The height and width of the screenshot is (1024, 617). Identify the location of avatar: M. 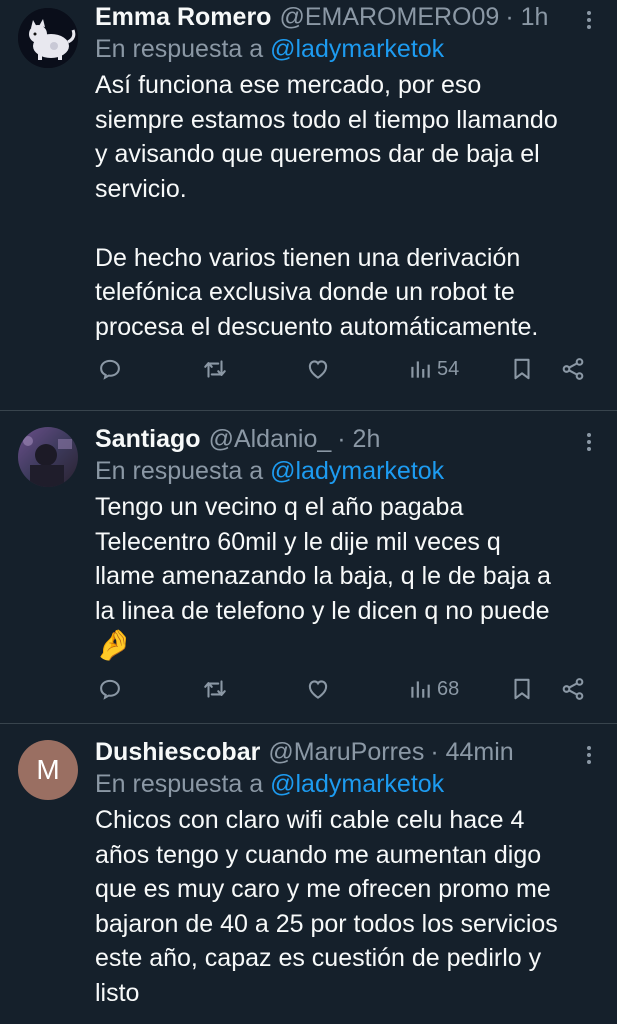
(48, 770).